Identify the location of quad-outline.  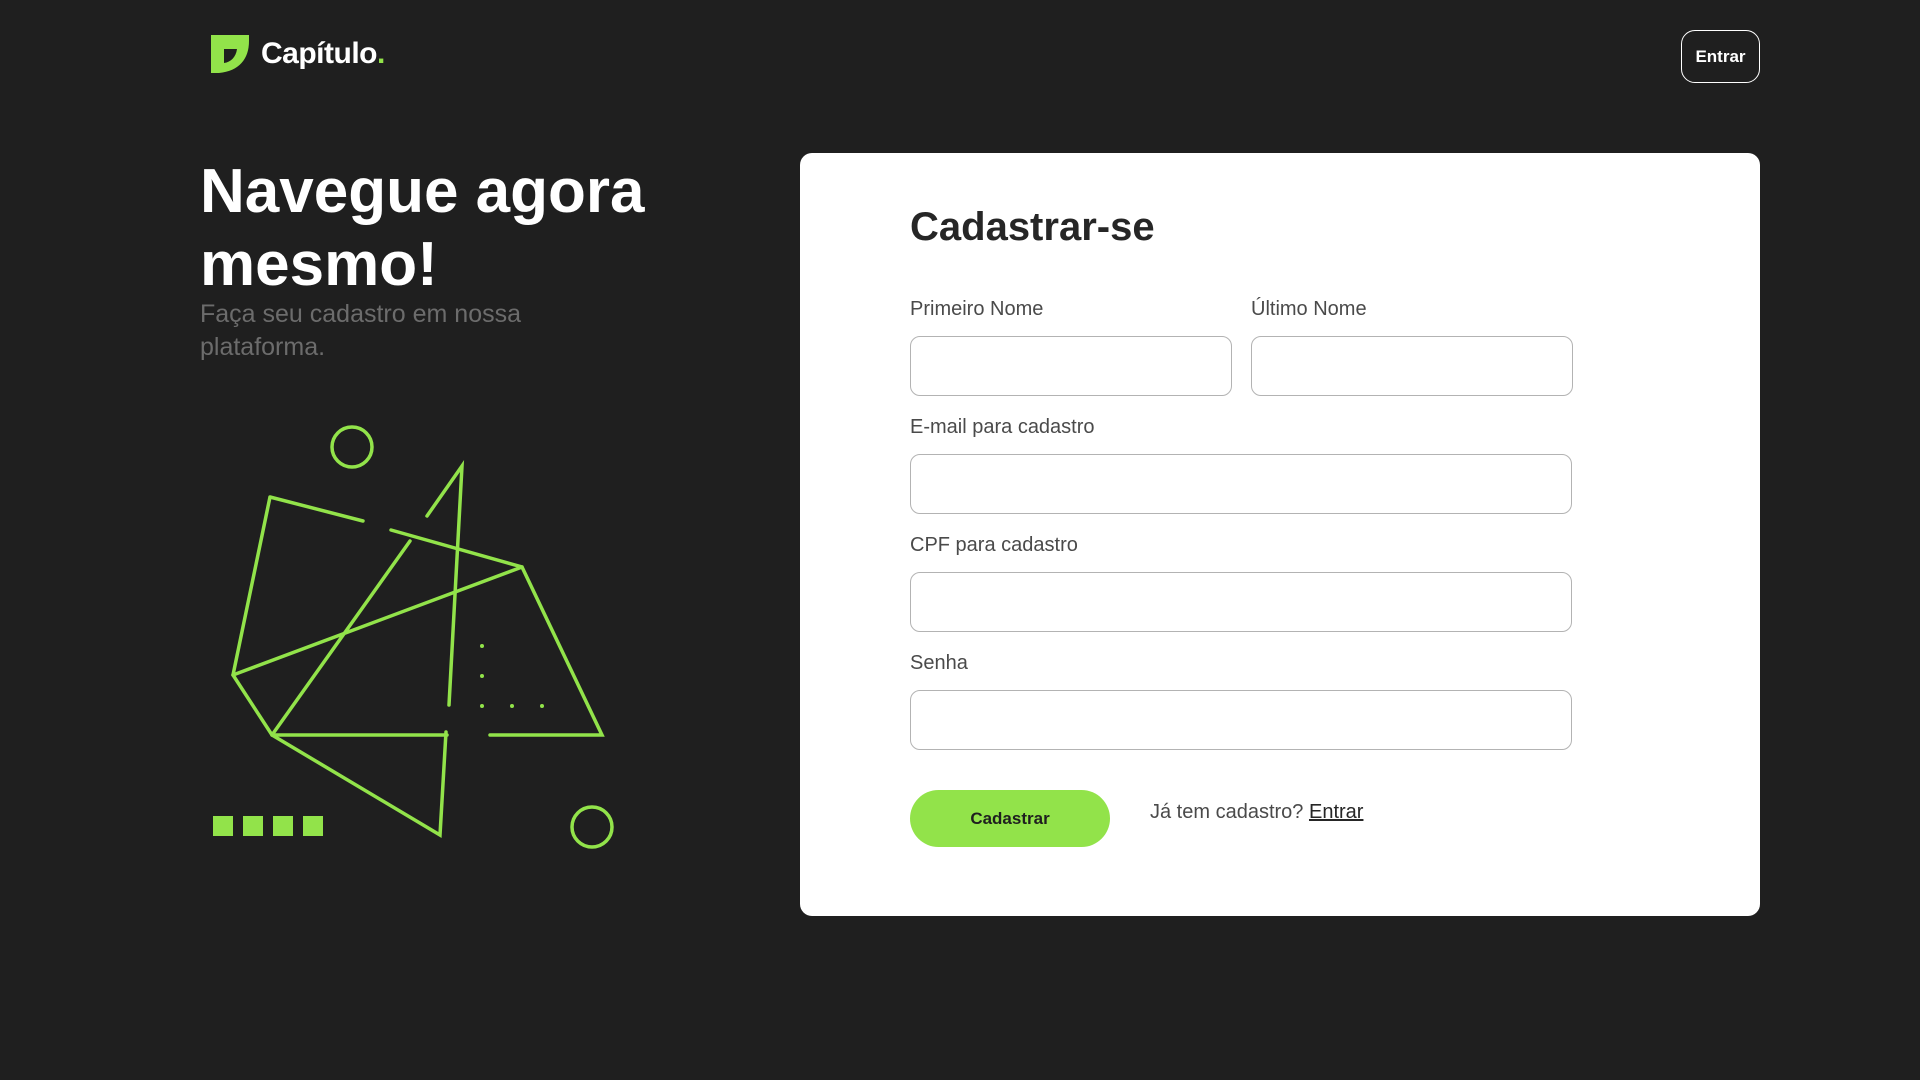
(418, 616).